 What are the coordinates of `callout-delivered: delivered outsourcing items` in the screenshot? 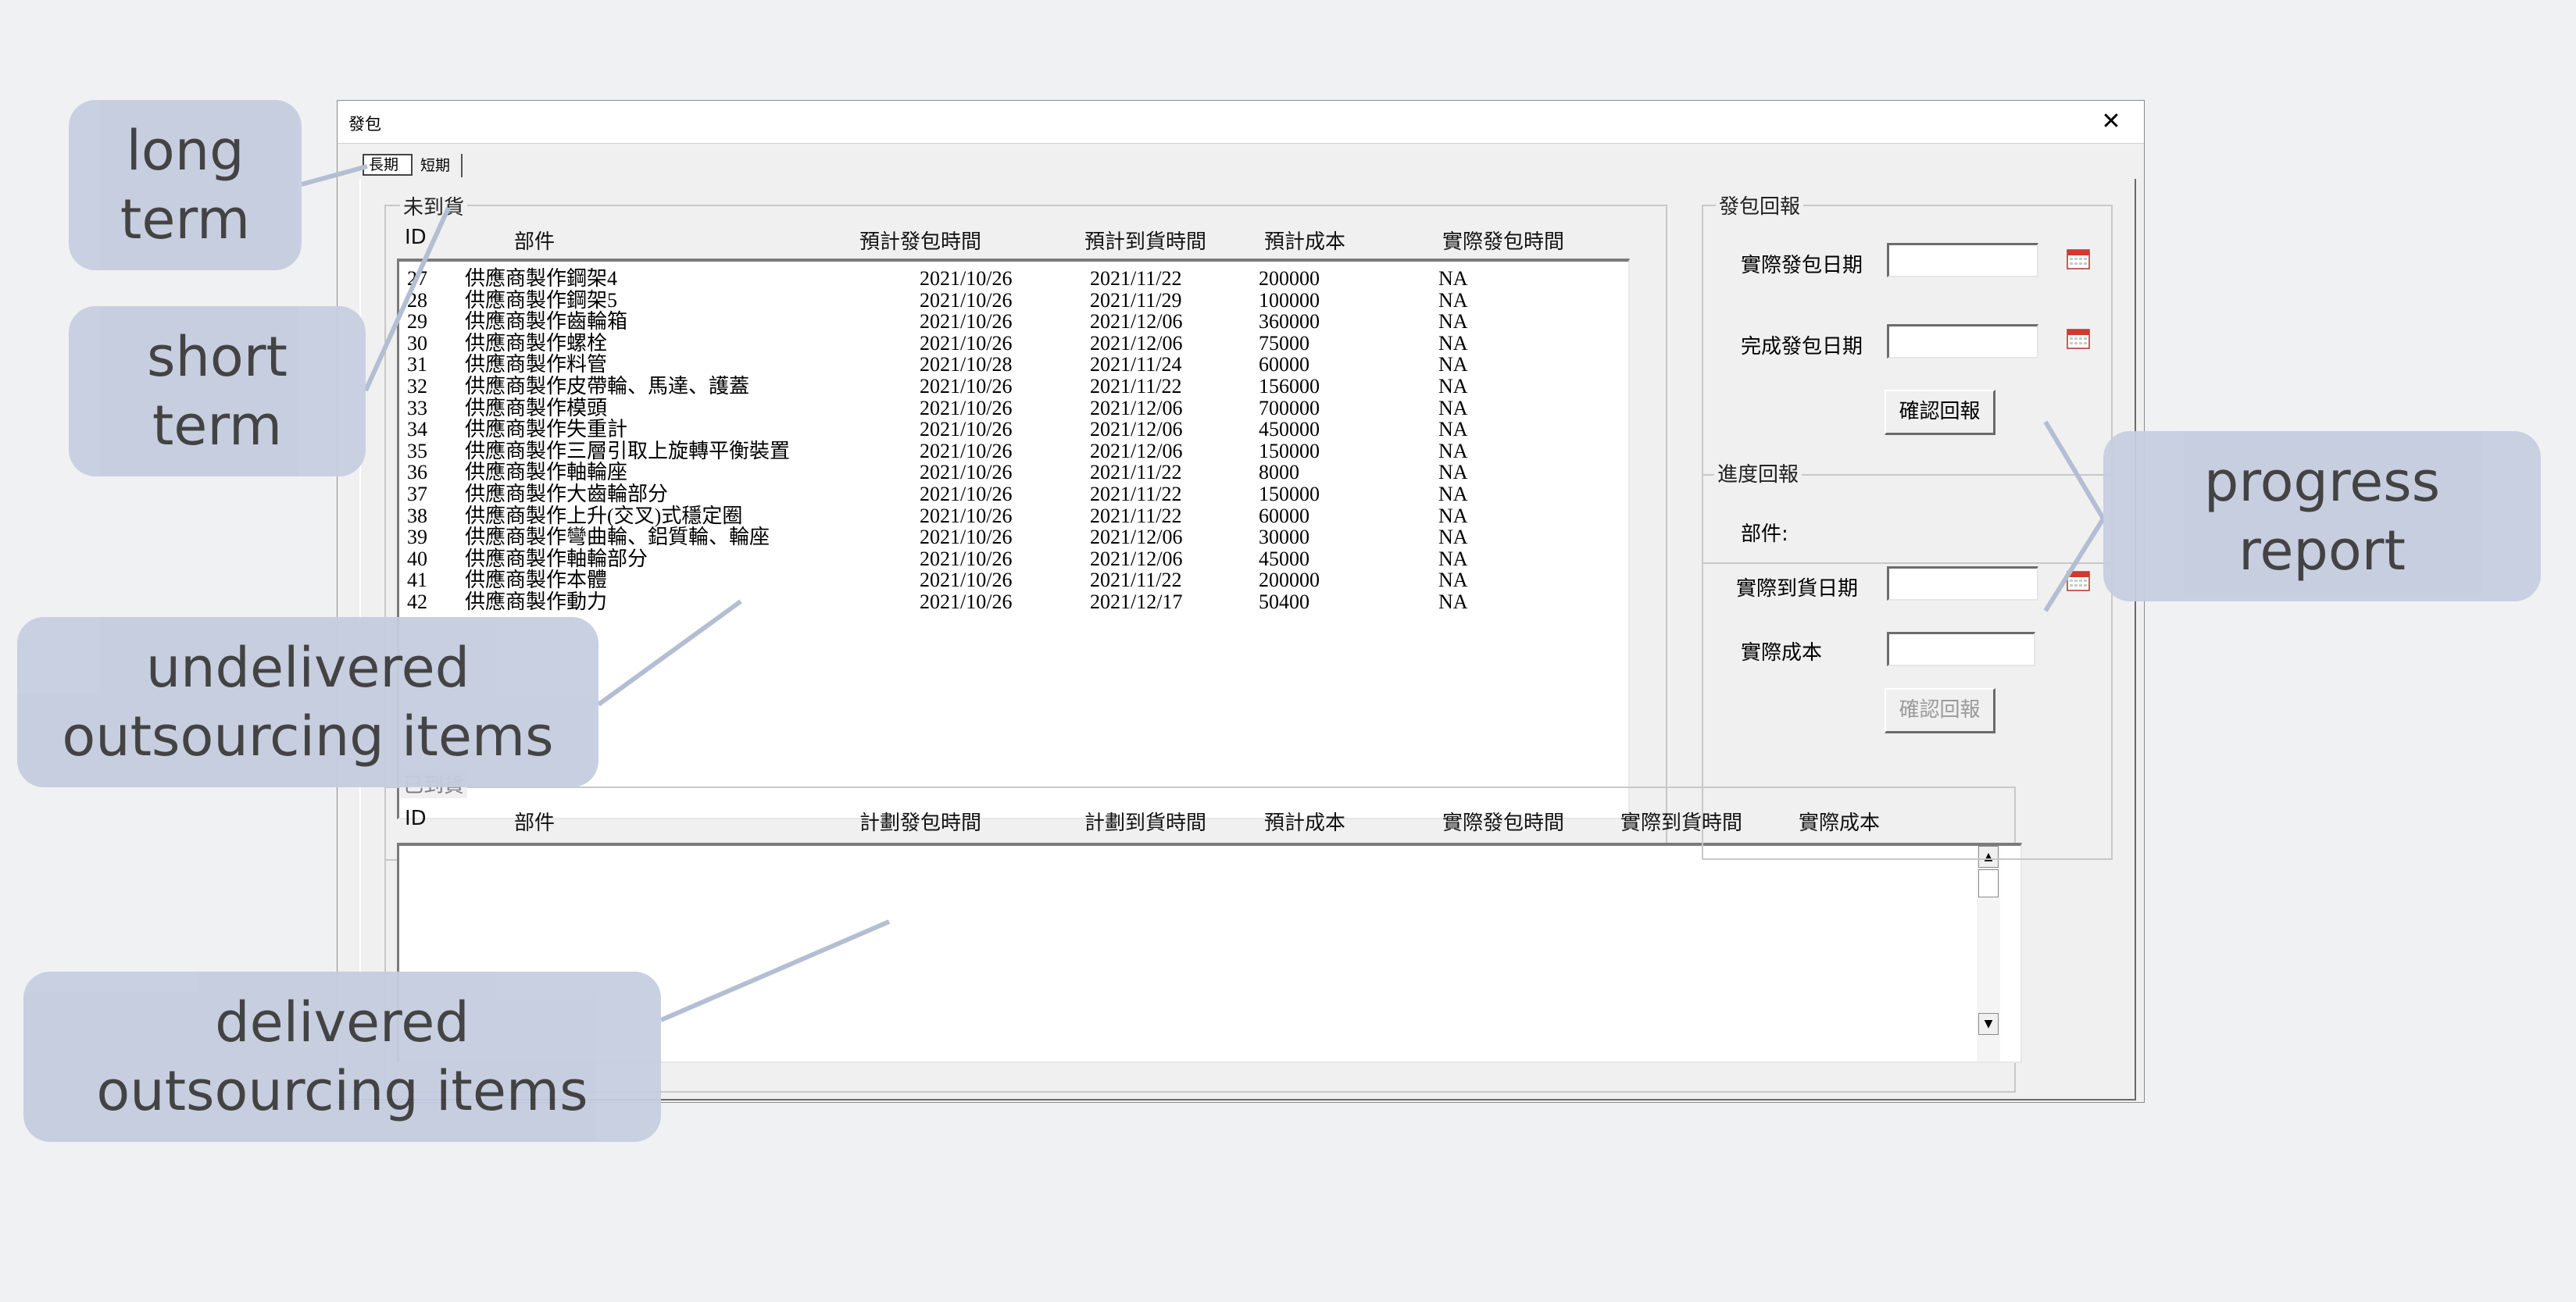 It's located at (342, 1057).